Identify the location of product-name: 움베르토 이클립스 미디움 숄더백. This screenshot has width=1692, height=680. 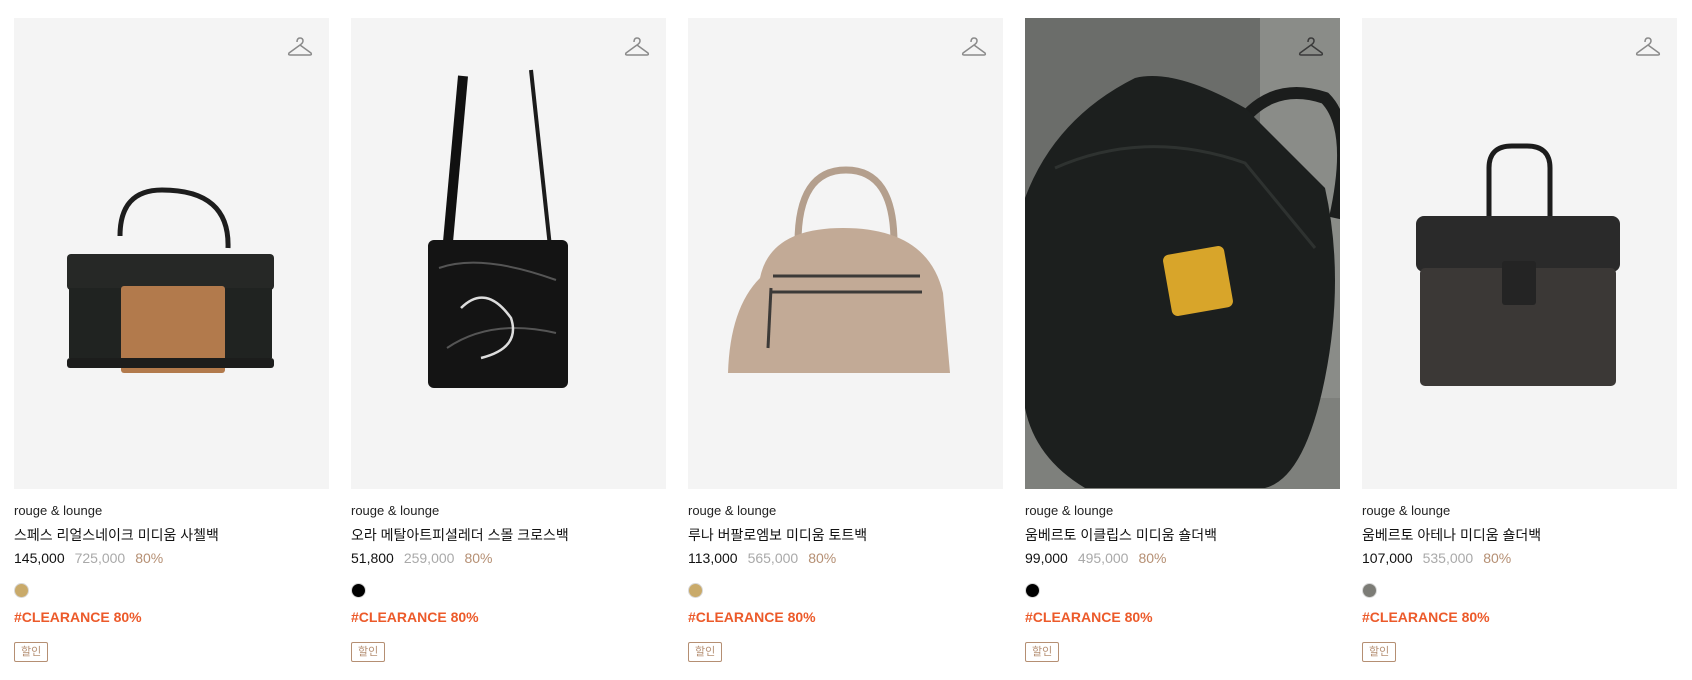
(1182, 535).